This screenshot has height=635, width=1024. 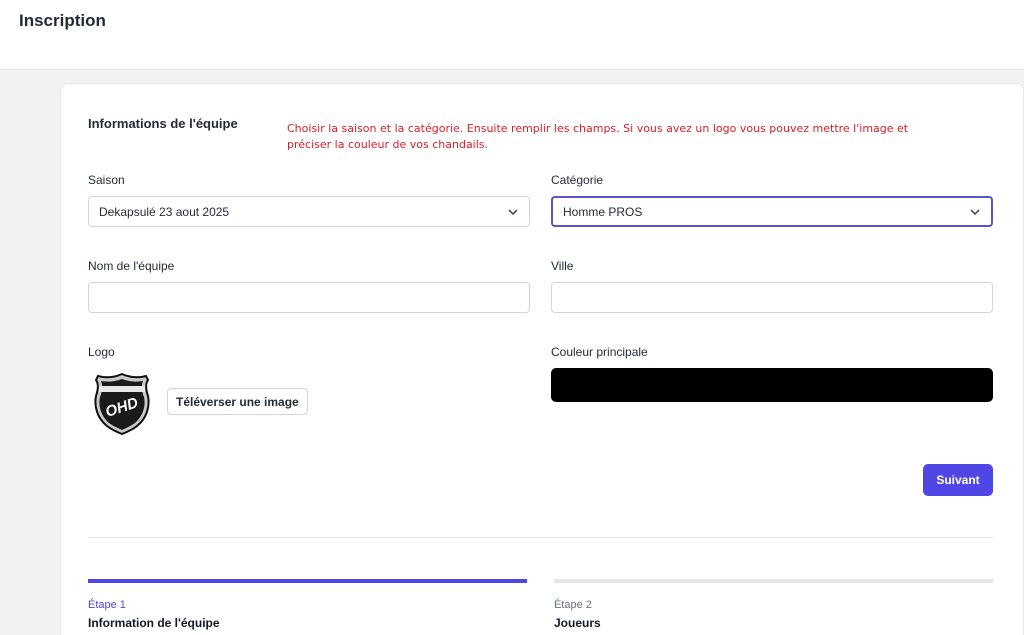 What do you see at coordinates (309, 297) in the screenshot?
I see `team-name-input` at bounding box center [309, 297].